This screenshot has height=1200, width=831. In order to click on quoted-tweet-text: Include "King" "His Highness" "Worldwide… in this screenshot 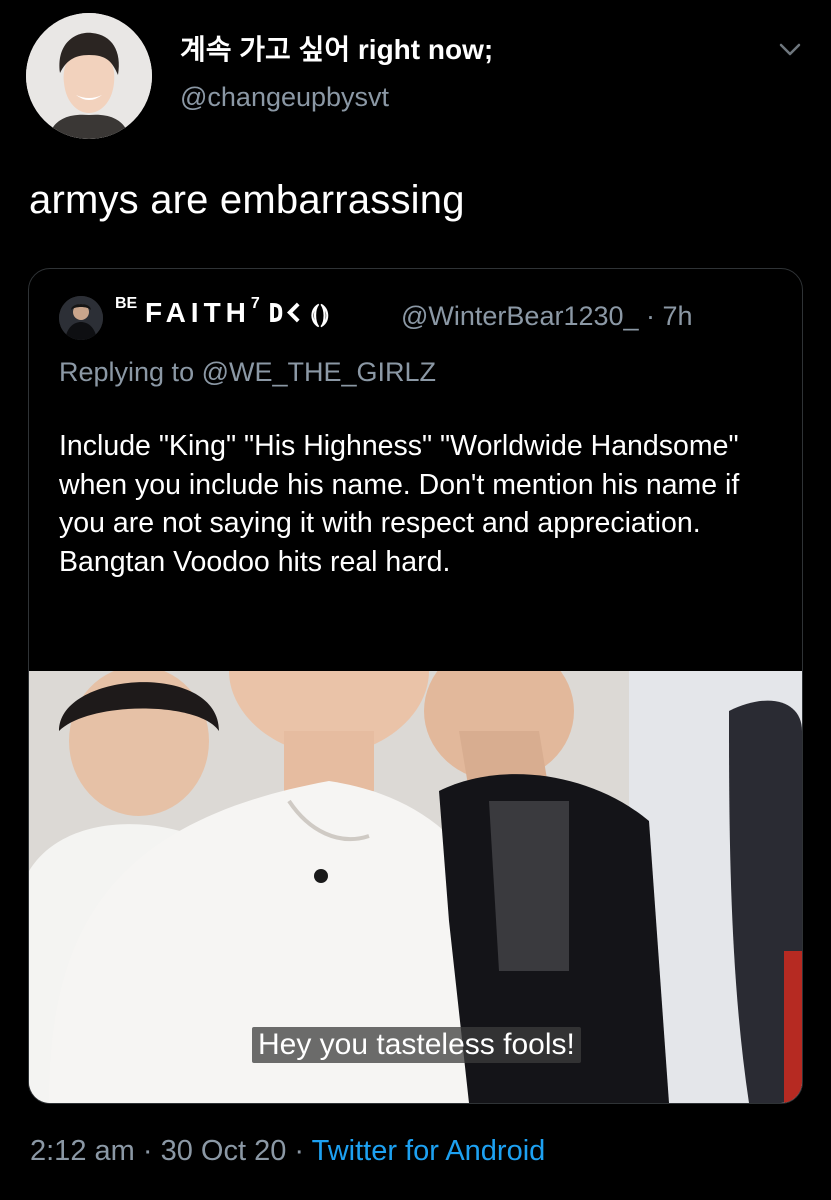, I will do `click(399, 504)`.